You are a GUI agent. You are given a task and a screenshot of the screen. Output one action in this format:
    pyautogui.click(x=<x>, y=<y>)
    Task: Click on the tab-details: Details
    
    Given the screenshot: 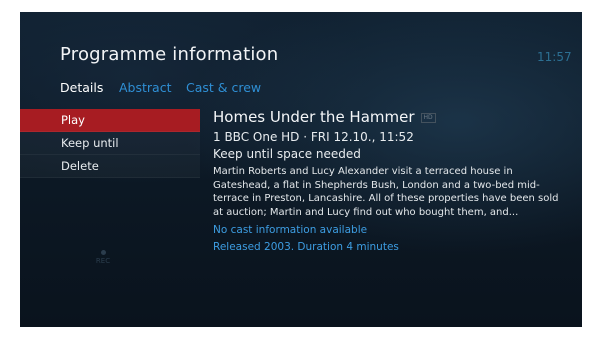 What is the action you would take?
    pyautogui.click(x=81, y=87)
    